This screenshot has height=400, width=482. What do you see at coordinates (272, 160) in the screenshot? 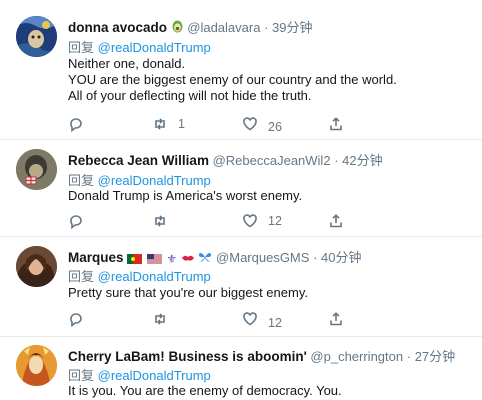
I see `user-handle: @RebeccaJeanWil2` at bounding box center [272, 160].